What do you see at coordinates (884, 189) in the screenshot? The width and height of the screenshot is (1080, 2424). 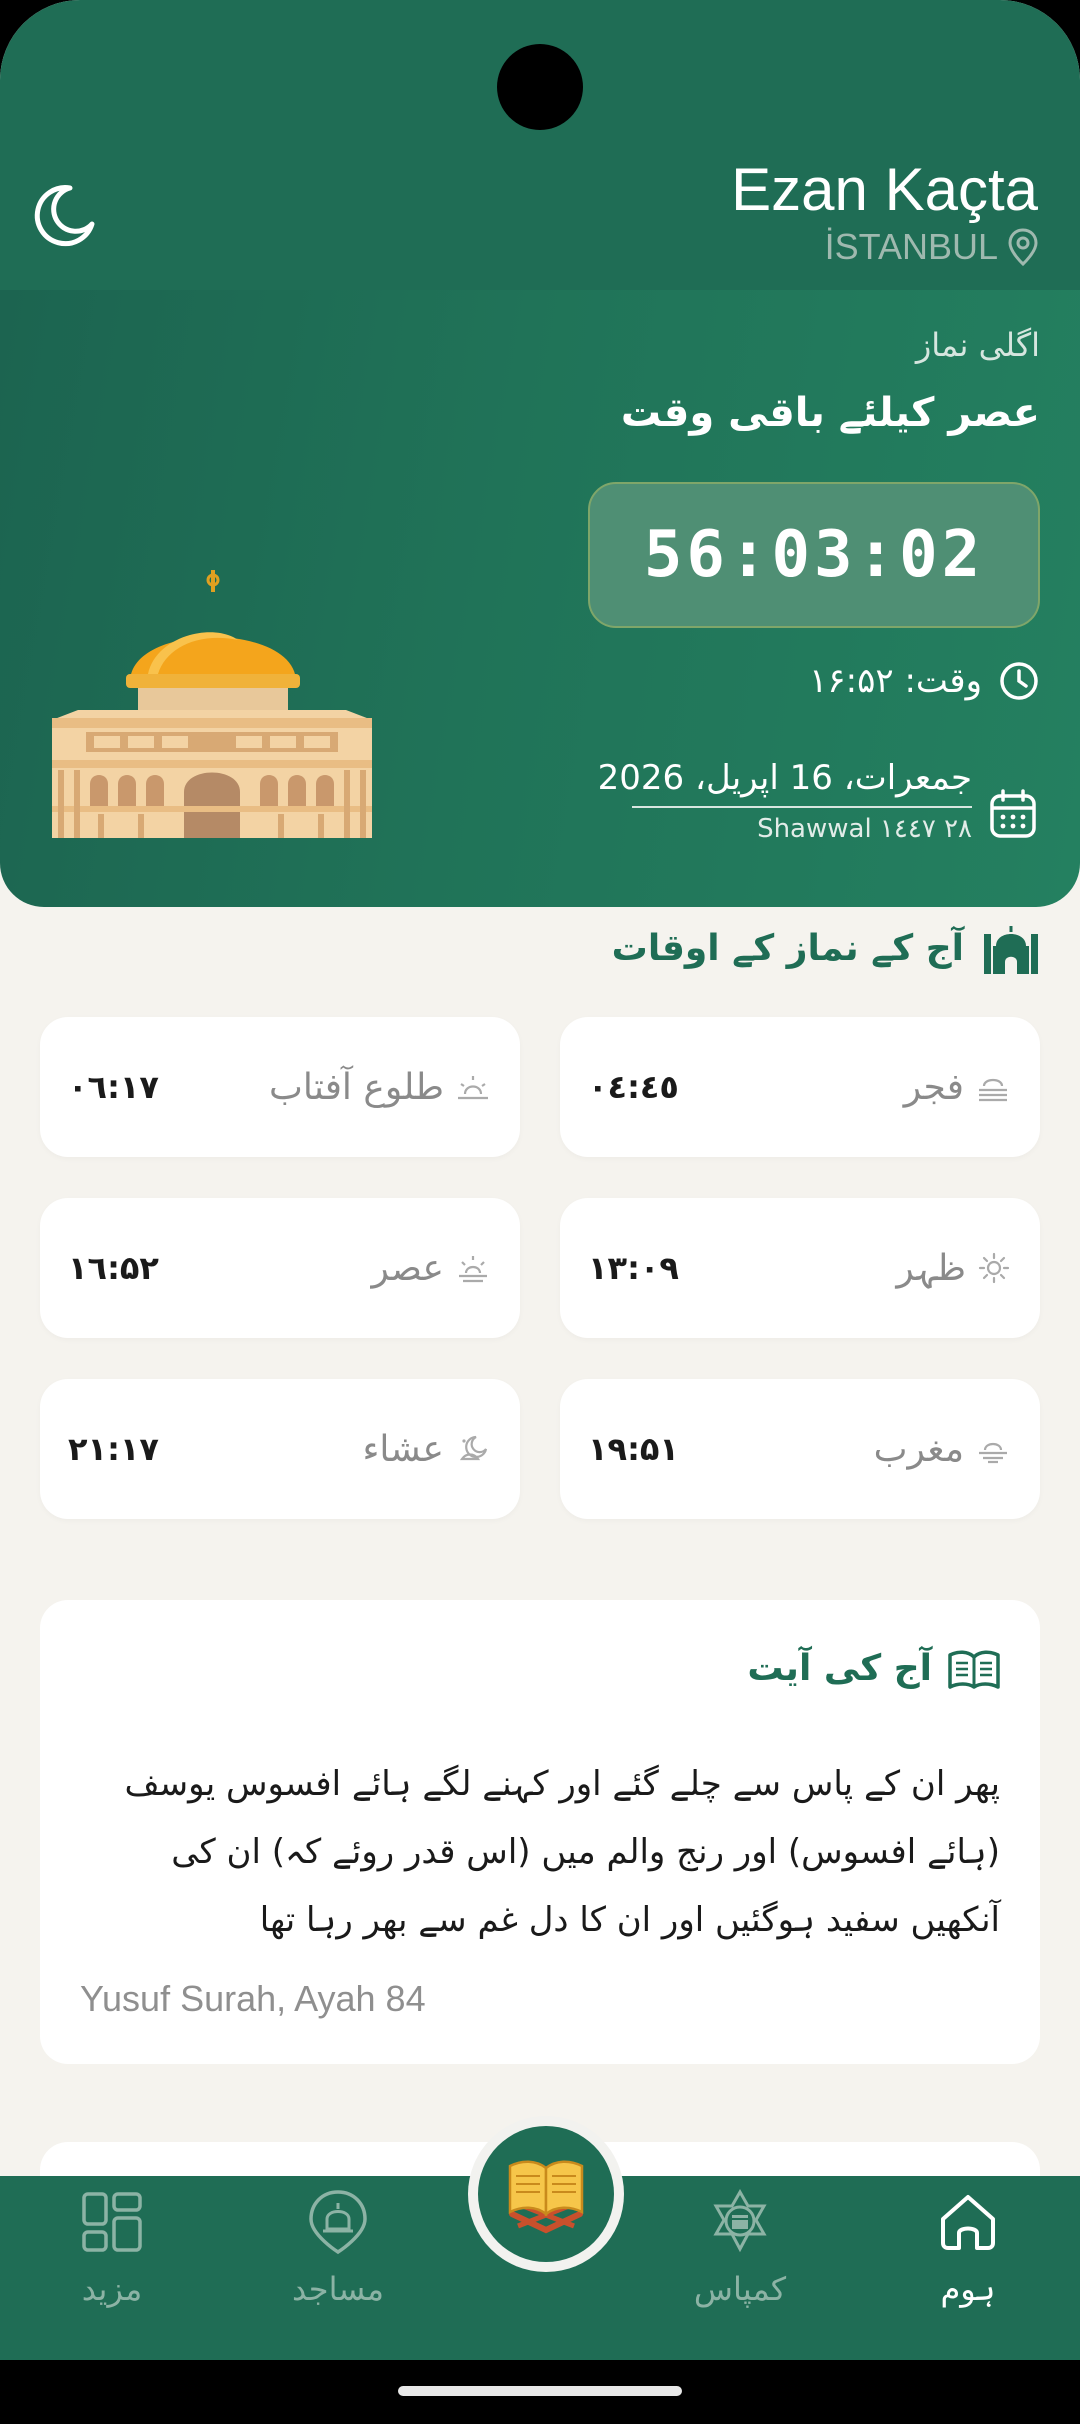 I see `app-title: Ezan Kaçta` at bounding box center [884, 189].